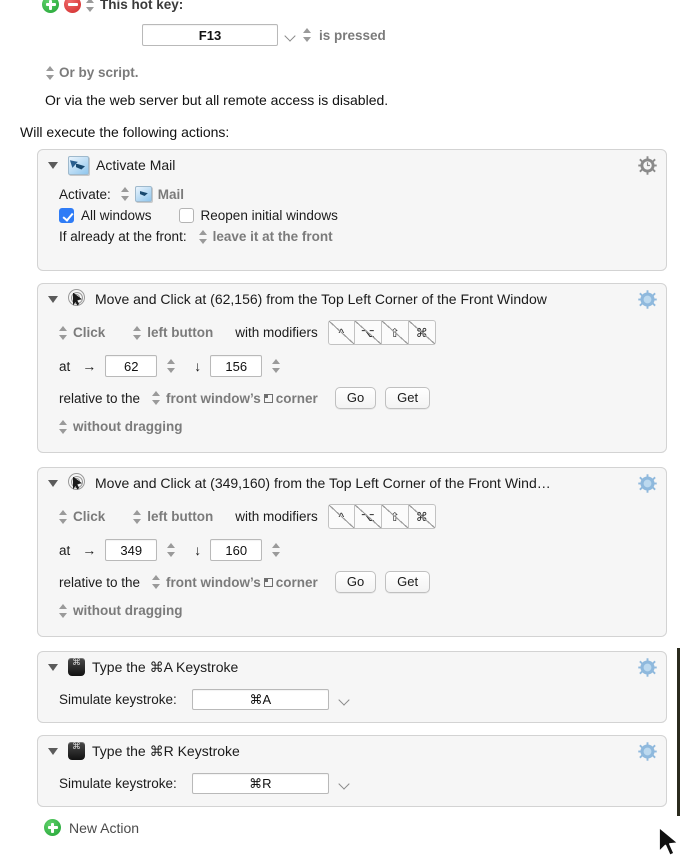  What do you see at coordinates (125, 194) in the screenshot?
I see `activate-app-stepper-icon` at bounding box center [125, 194].